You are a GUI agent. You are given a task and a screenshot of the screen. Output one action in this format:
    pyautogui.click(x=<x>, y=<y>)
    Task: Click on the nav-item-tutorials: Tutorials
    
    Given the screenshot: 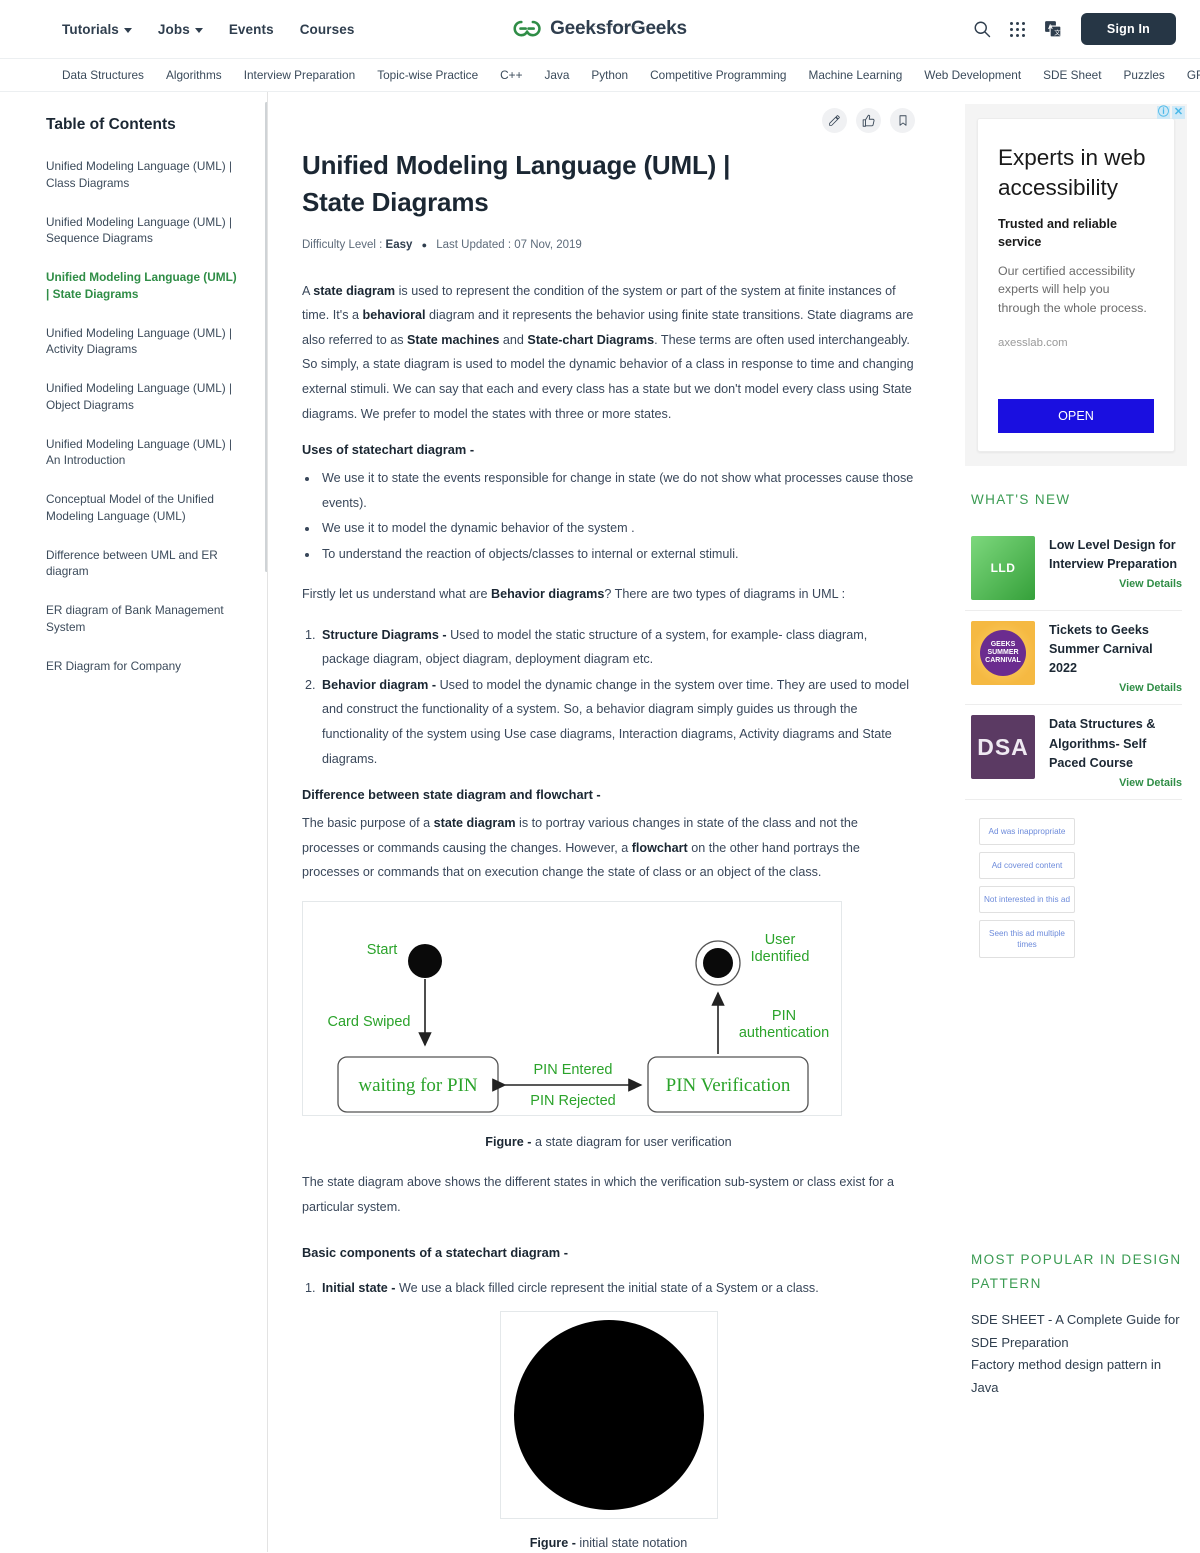 What is the action you would take?
    pyautogui.click(x=97, y=29)
    